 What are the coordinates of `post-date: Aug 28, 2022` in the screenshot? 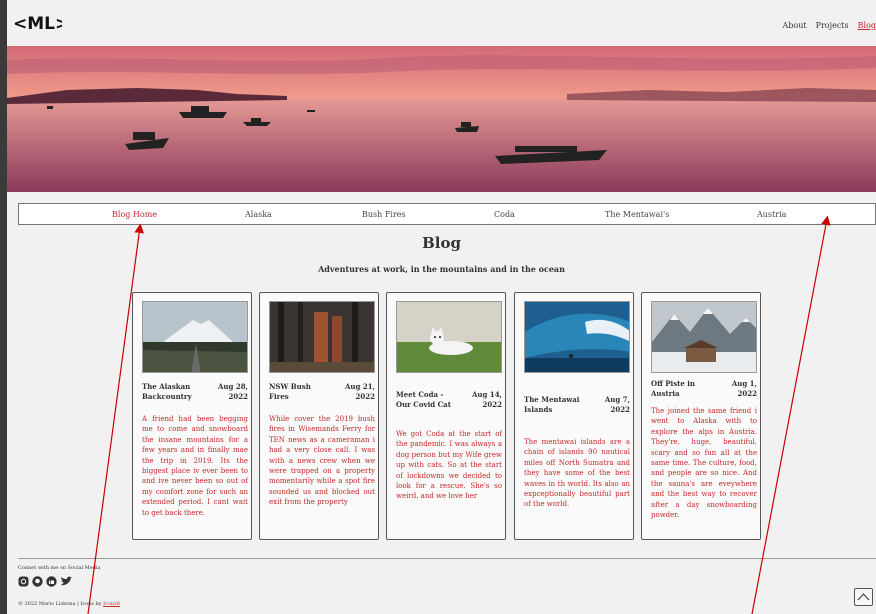 It's located at (232, 391).